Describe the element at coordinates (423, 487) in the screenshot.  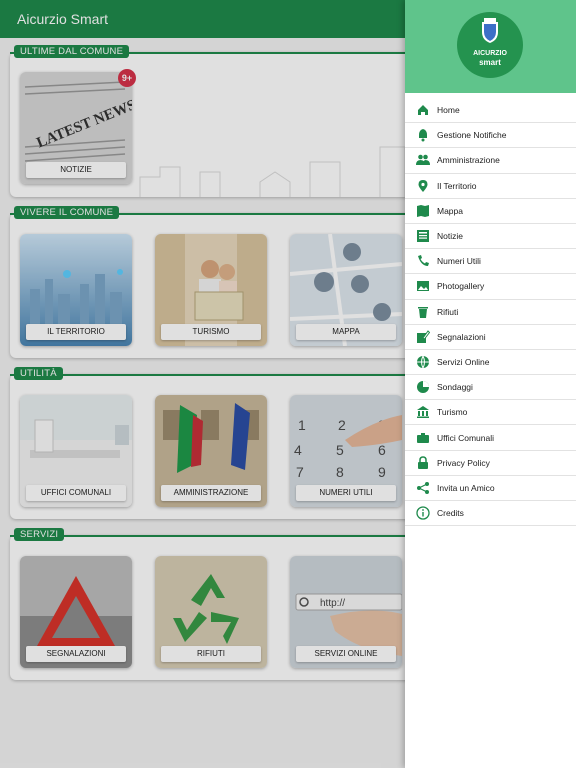
I see `share-icon` at that location.